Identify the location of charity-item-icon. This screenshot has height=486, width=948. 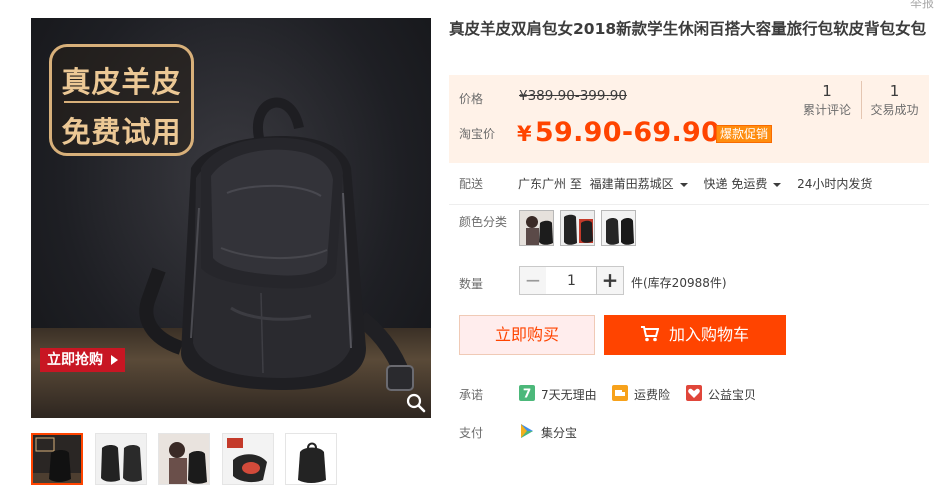
(694, 393).